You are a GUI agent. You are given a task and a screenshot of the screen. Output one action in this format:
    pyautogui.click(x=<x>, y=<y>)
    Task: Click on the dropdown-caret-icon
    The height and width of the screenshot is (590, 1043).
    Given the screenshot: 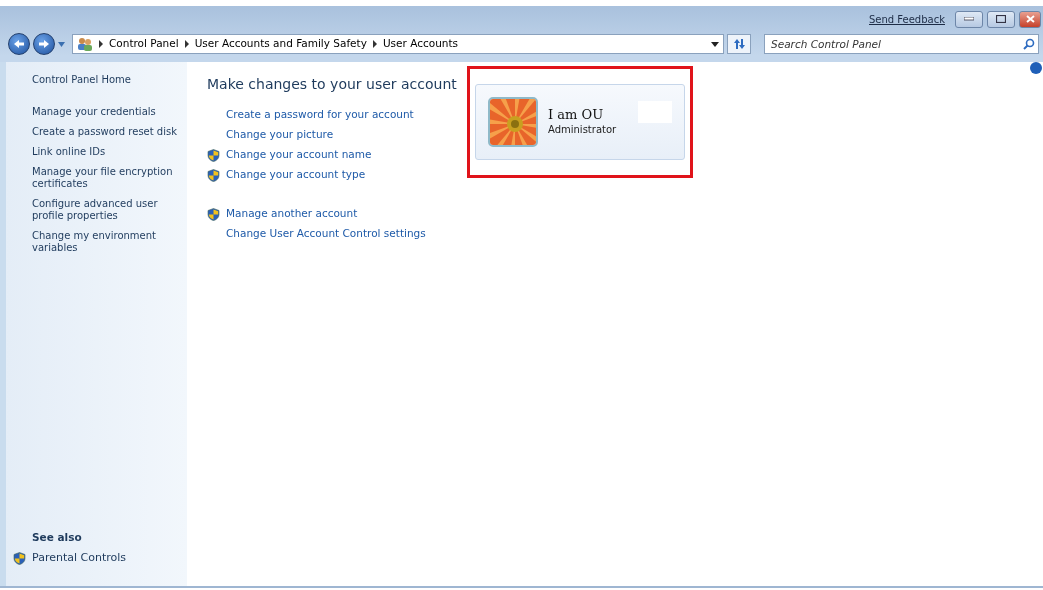 What is the action you would take?
    pyautogui.click(x=715, y=44)
    